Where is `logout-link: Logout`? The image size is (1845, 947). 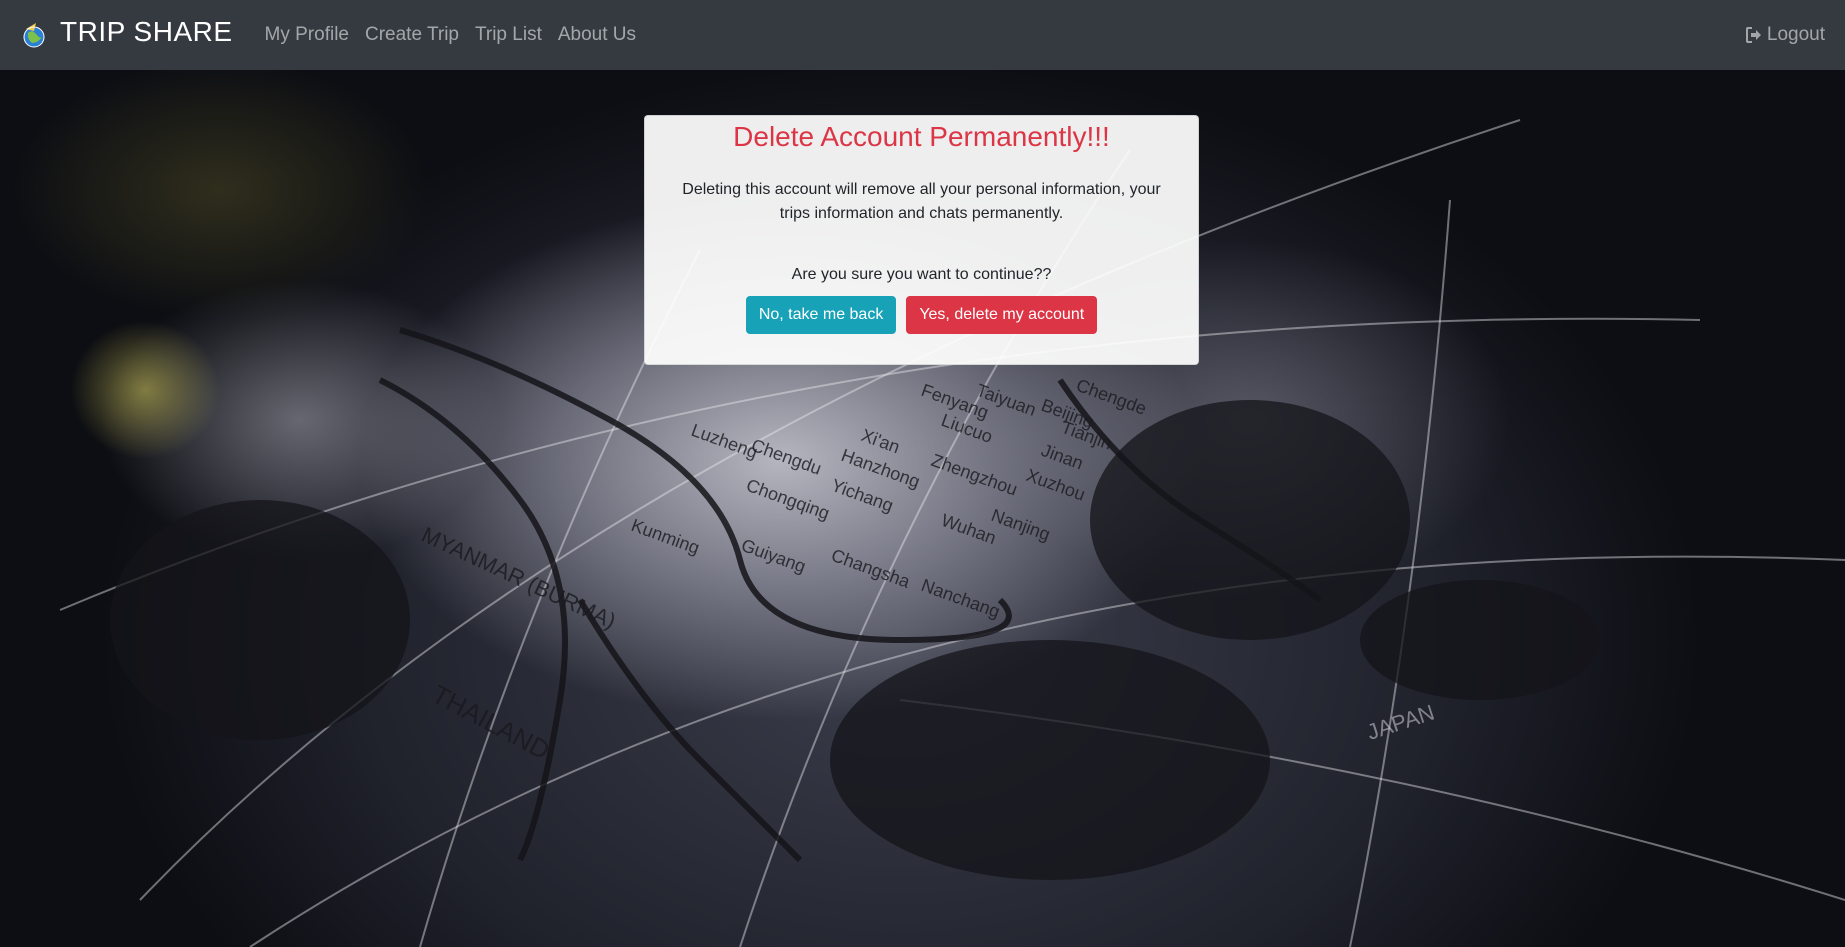 logout-link: Logout is located at coordinates (1785, 35).